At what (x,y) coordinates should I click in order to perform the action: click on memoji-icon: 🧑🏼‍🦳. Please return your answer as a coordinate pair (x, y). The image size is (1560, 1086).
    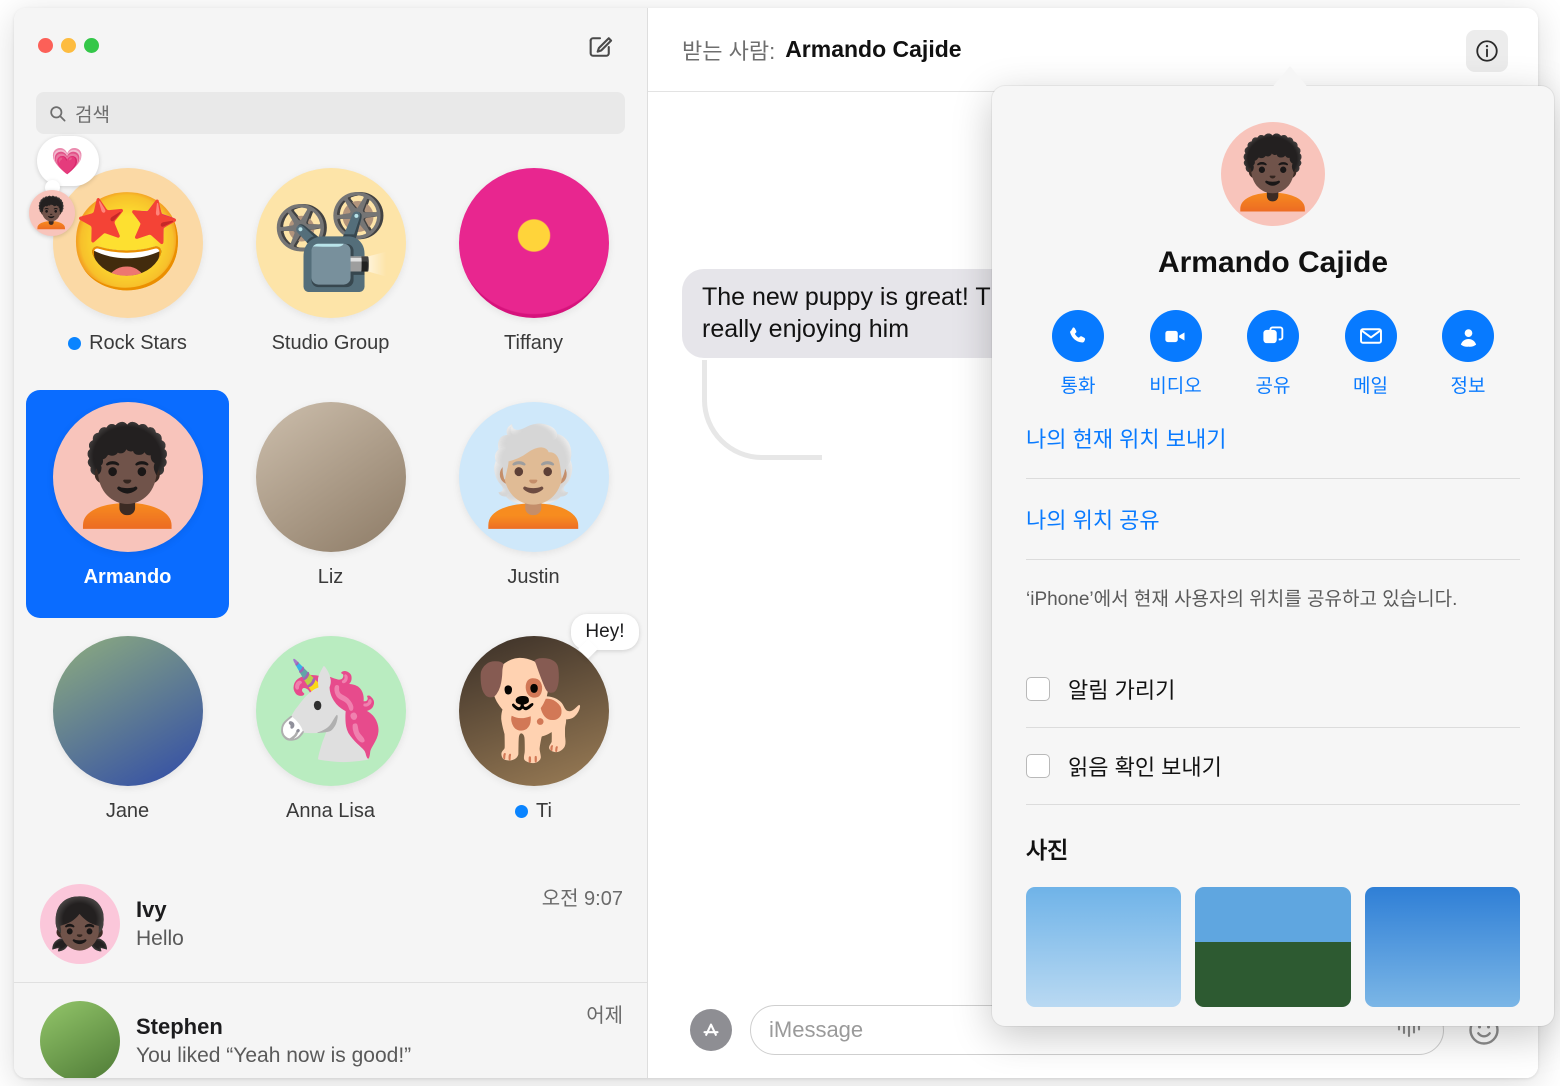
    Looking at the image, I should click on (533, 476).